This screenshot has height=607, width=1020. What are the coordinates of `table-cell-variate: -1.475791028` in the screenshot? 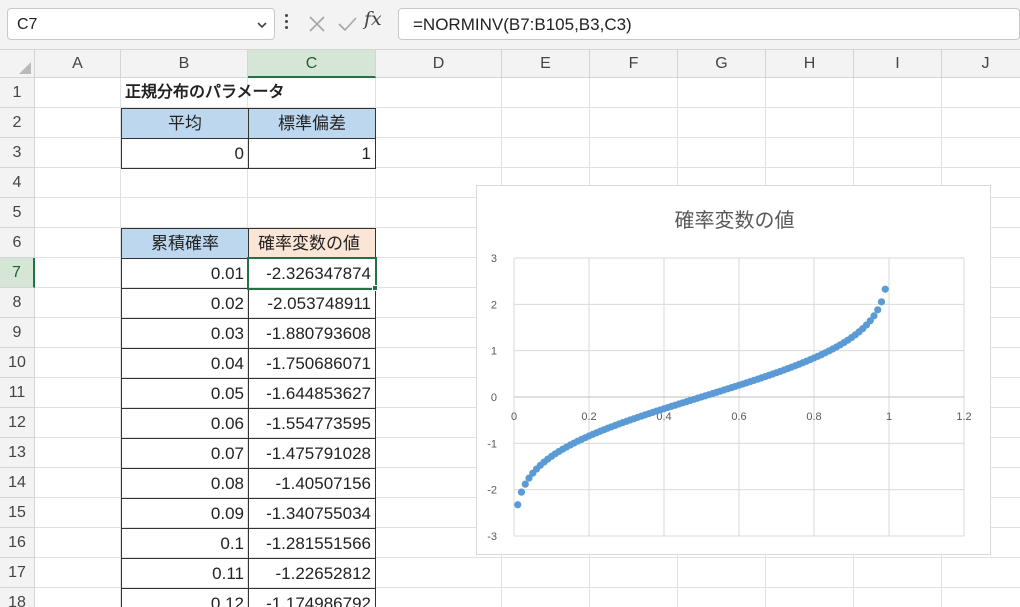 It's located at (312, 453).